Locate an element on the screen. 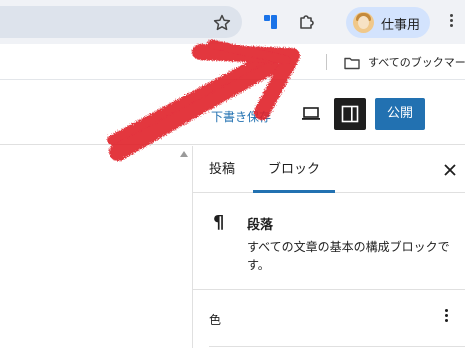 The image size is (465, 348). folder-icon is located at coordinates (352, 62).